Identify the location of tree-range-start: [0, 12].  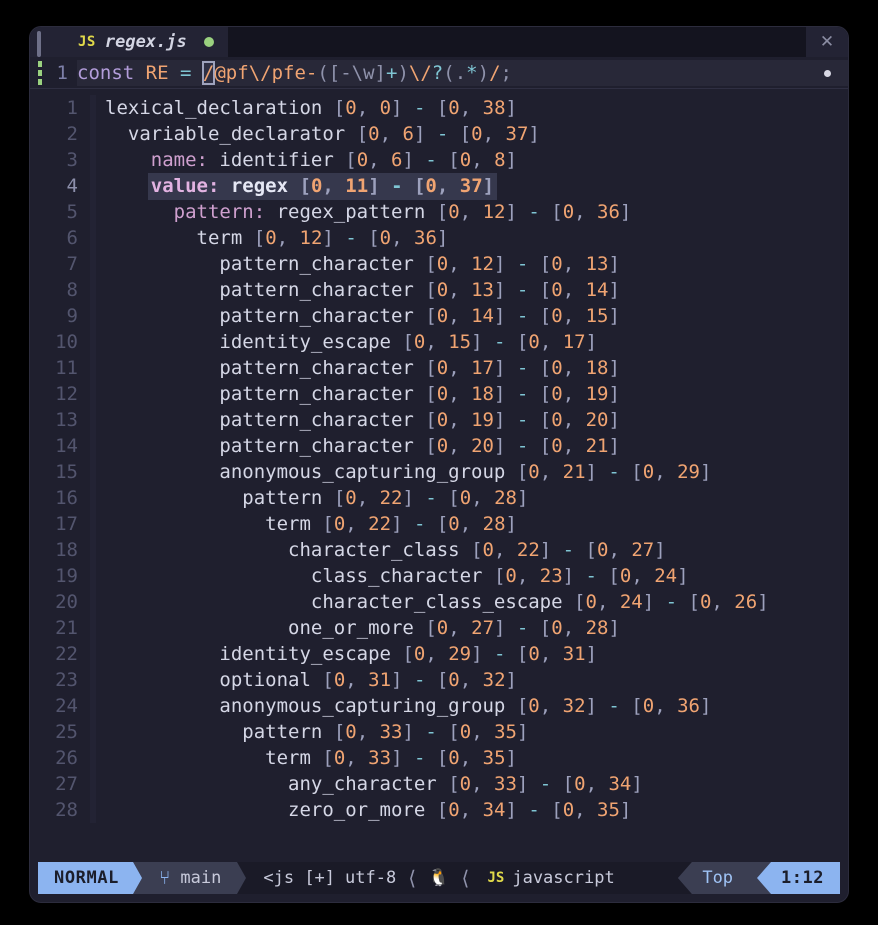
(476, 211).